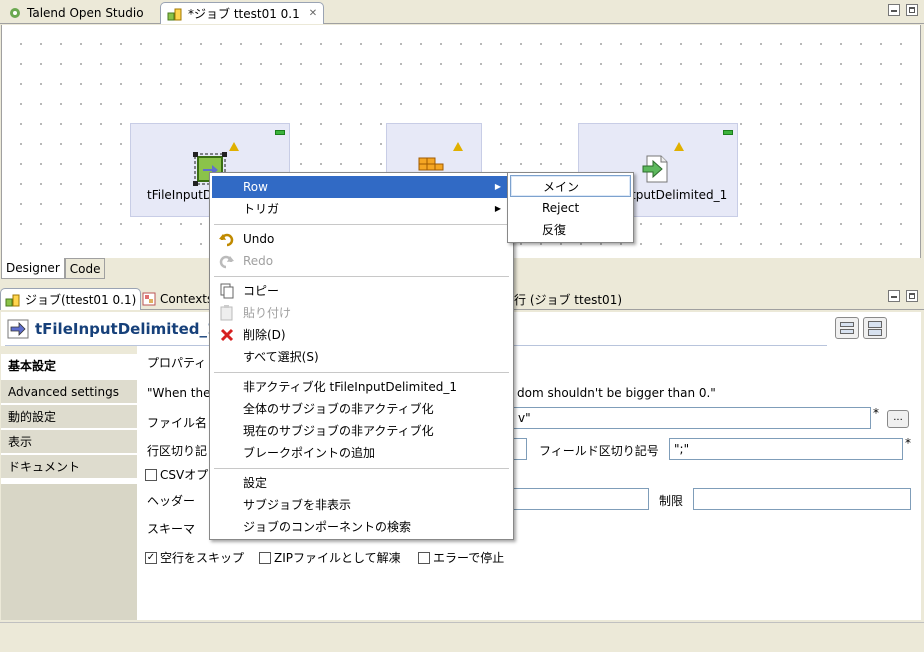 This screenshot has width=924, height=652. I want to click on nav-documentation: ドキュメント, so click(69, 467).